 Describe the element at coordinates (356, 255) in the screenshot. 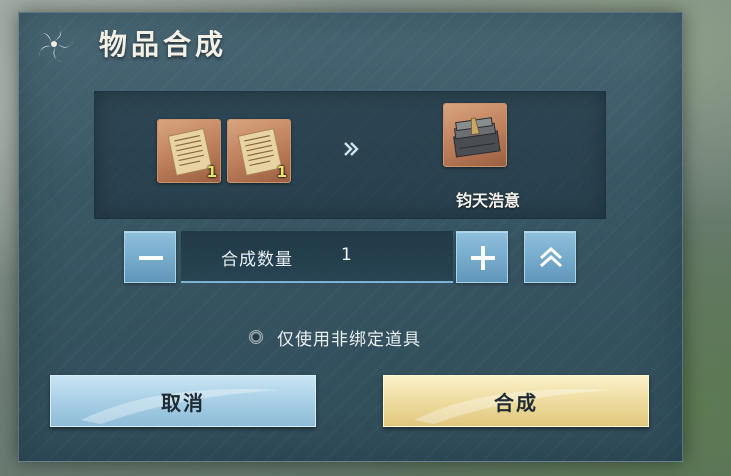

I see `quantity-value: 1` at that location.